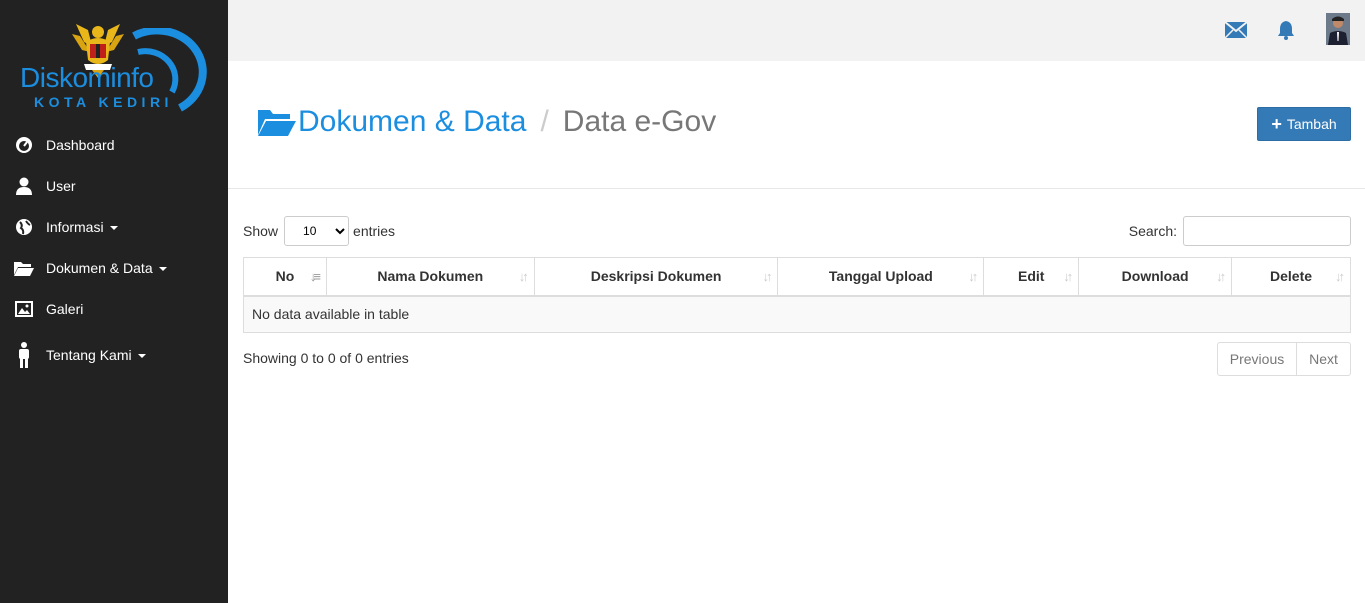  What do you see at coordinates (412, 122) in the screenshot?
I see `breadcrumb-parent-link: Dokumen & Data` at bounding box center [412, 122].